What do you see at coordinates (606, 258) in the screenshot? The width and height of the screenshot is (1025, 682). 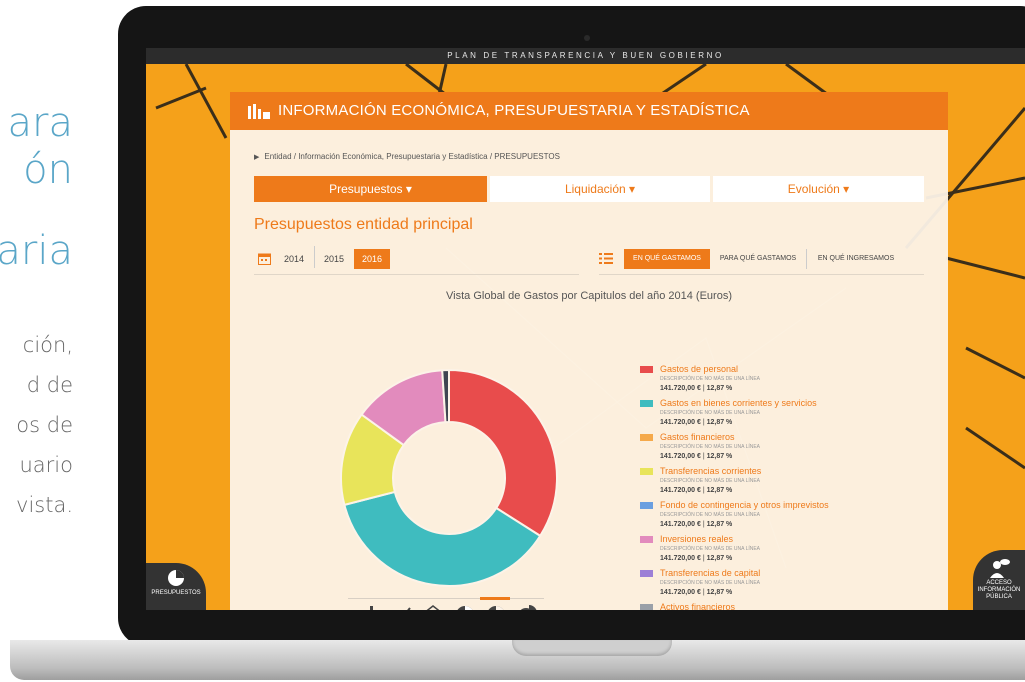 I see `list-icon` at bounding box center [606, 258].